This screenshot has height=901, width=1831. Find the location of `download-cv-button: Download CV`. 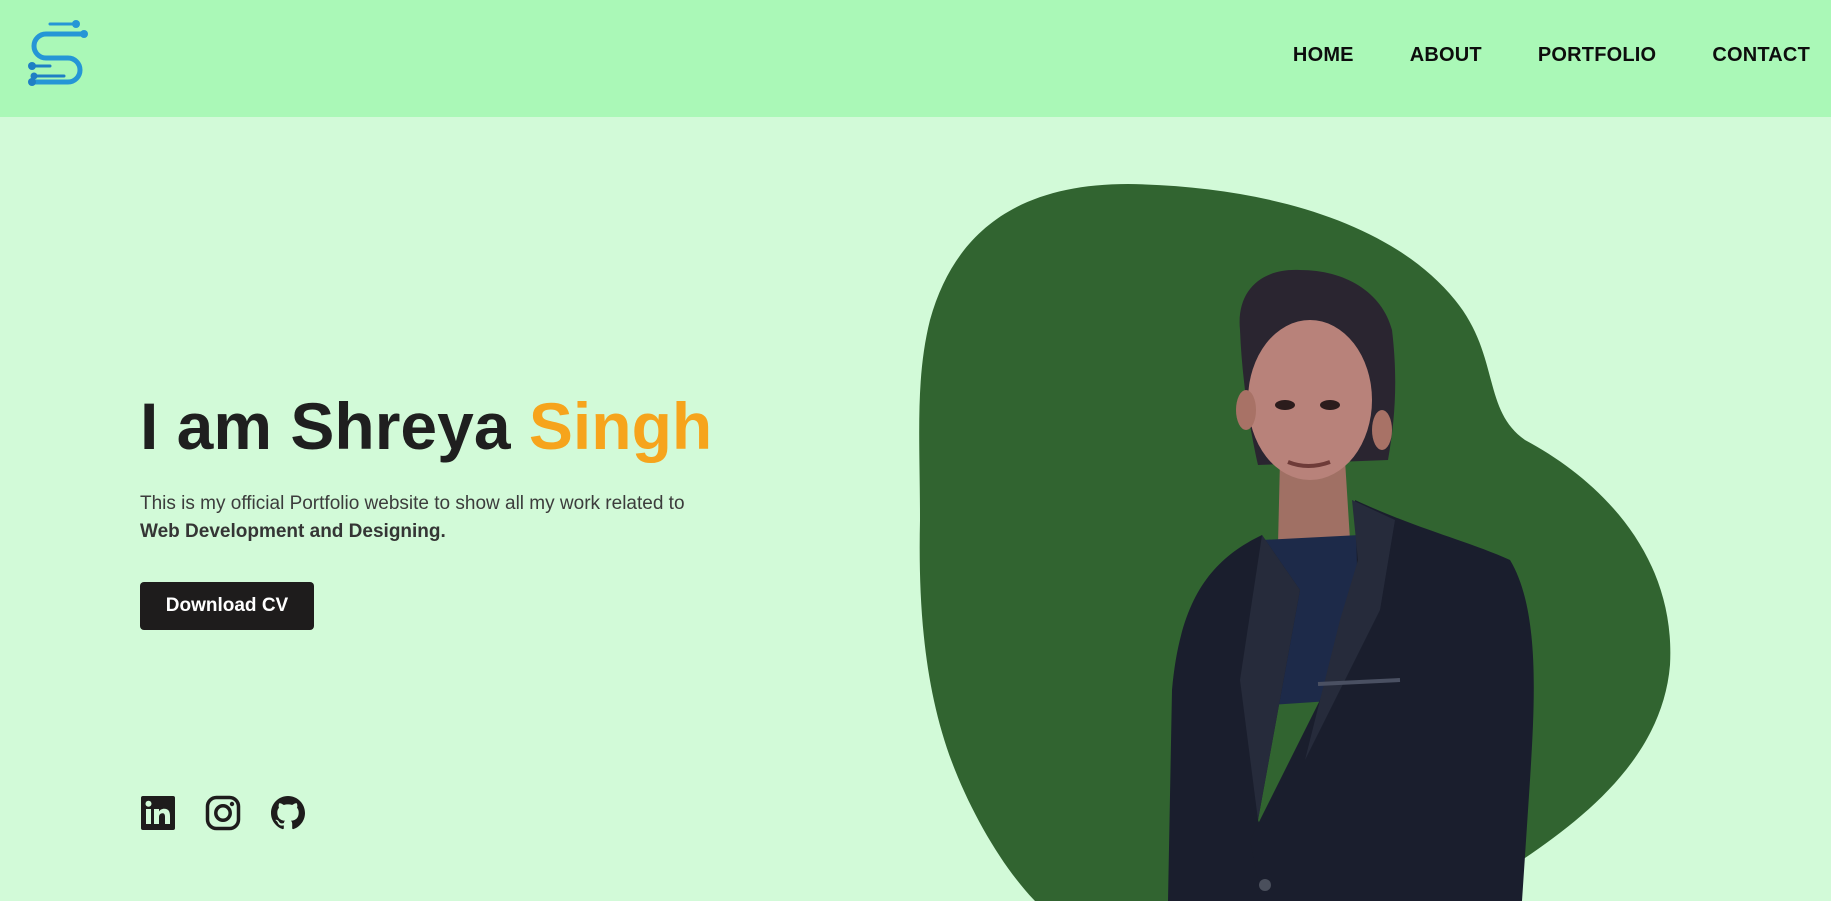

download-cv-button: Download CV is located at coordinates (227, 606).